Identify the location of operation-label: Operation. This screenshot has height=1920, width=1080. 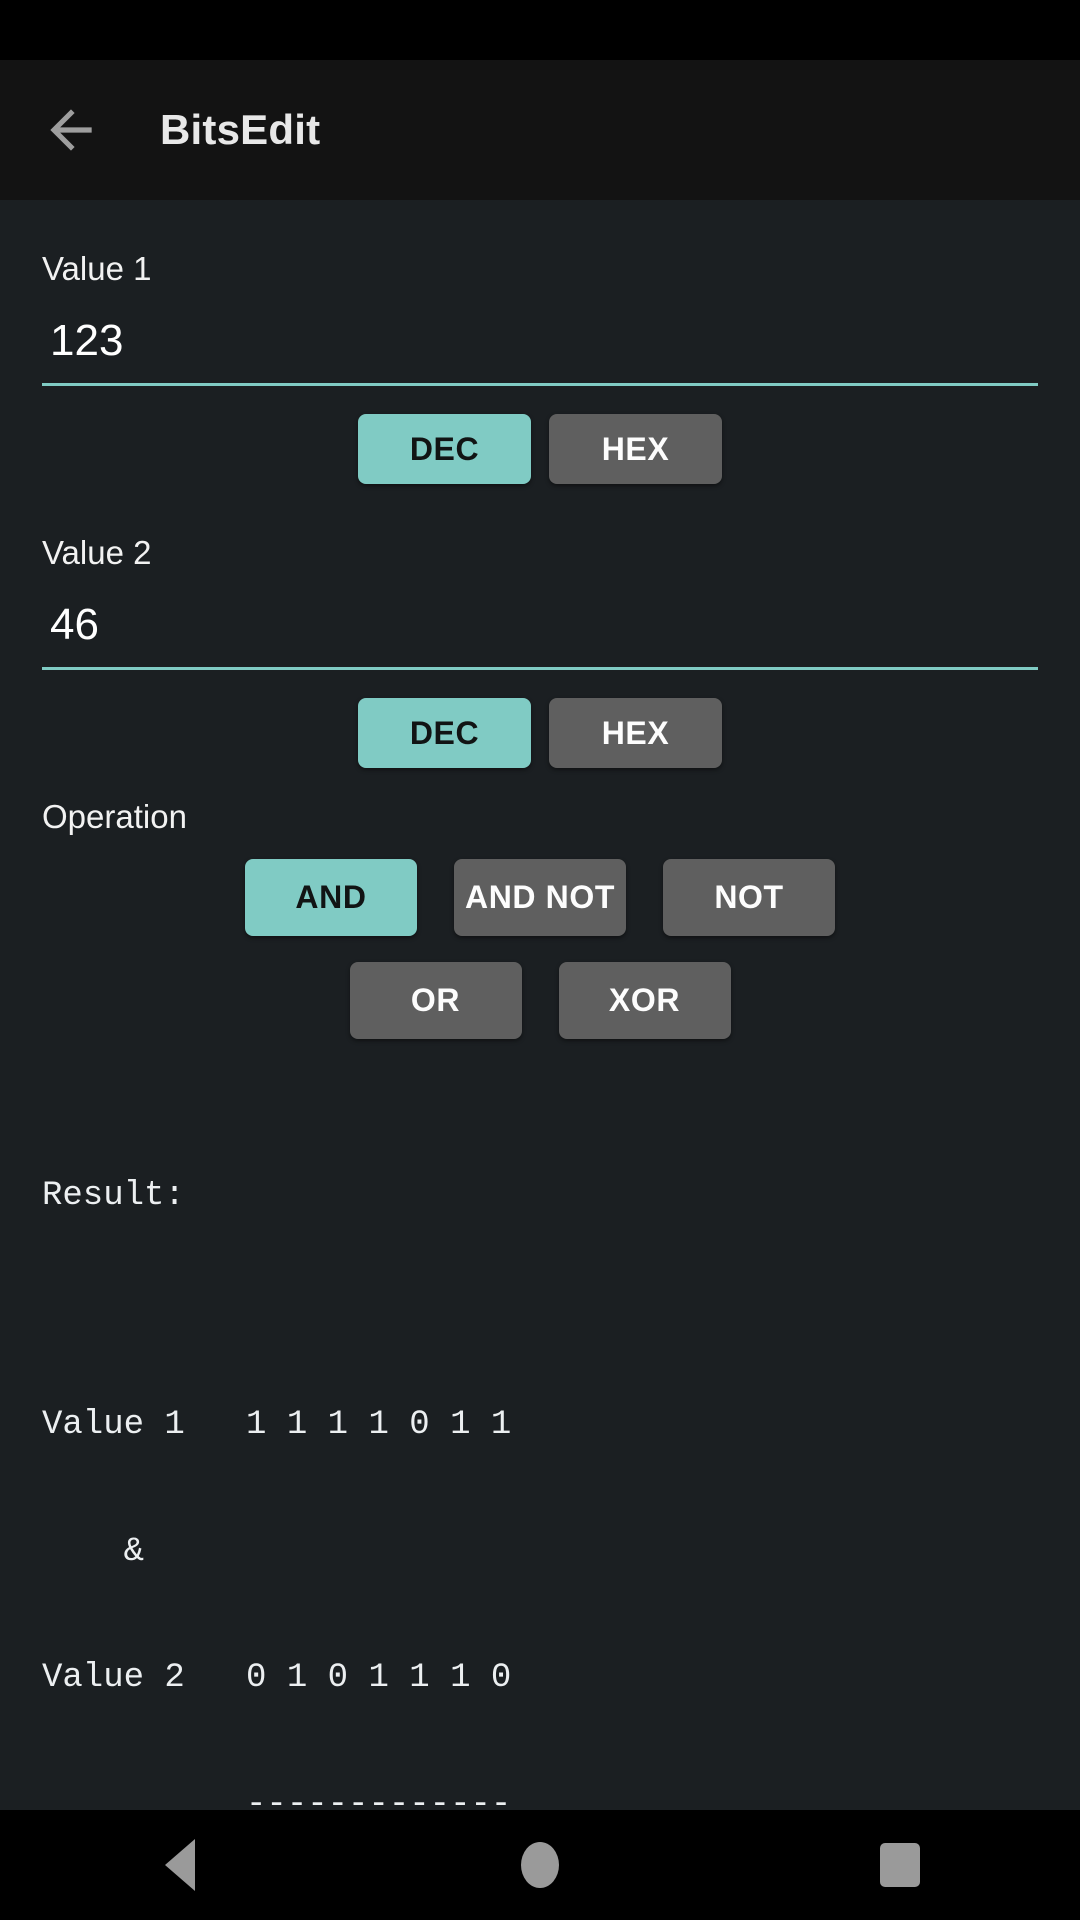
(114, 816).